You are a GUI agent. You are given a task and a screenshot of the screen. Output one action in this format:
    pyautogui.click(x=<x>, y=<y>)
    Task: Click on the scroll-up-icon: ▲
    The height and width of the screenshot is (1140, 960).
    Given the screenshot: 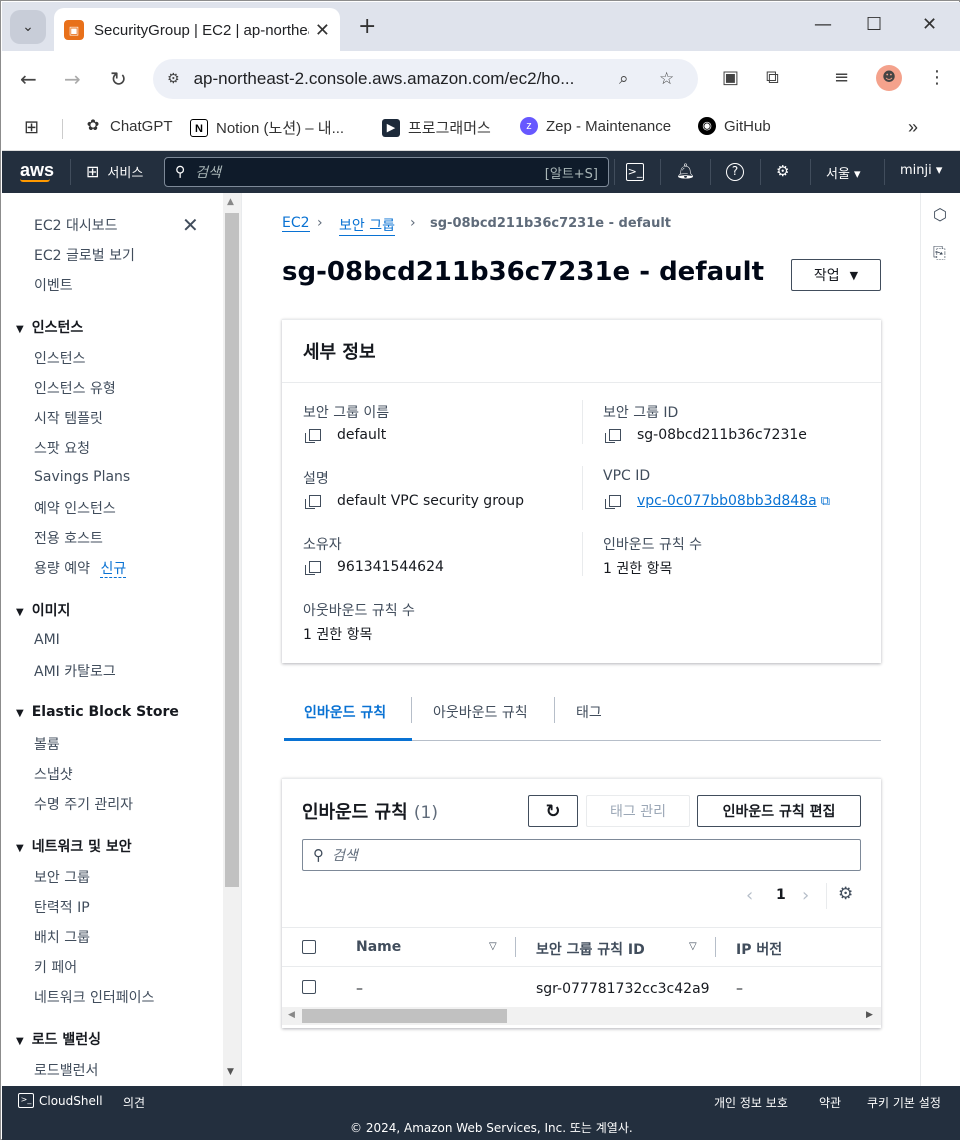 What is the action you would take?
    pyautogui.click(x=230, y=202)
    